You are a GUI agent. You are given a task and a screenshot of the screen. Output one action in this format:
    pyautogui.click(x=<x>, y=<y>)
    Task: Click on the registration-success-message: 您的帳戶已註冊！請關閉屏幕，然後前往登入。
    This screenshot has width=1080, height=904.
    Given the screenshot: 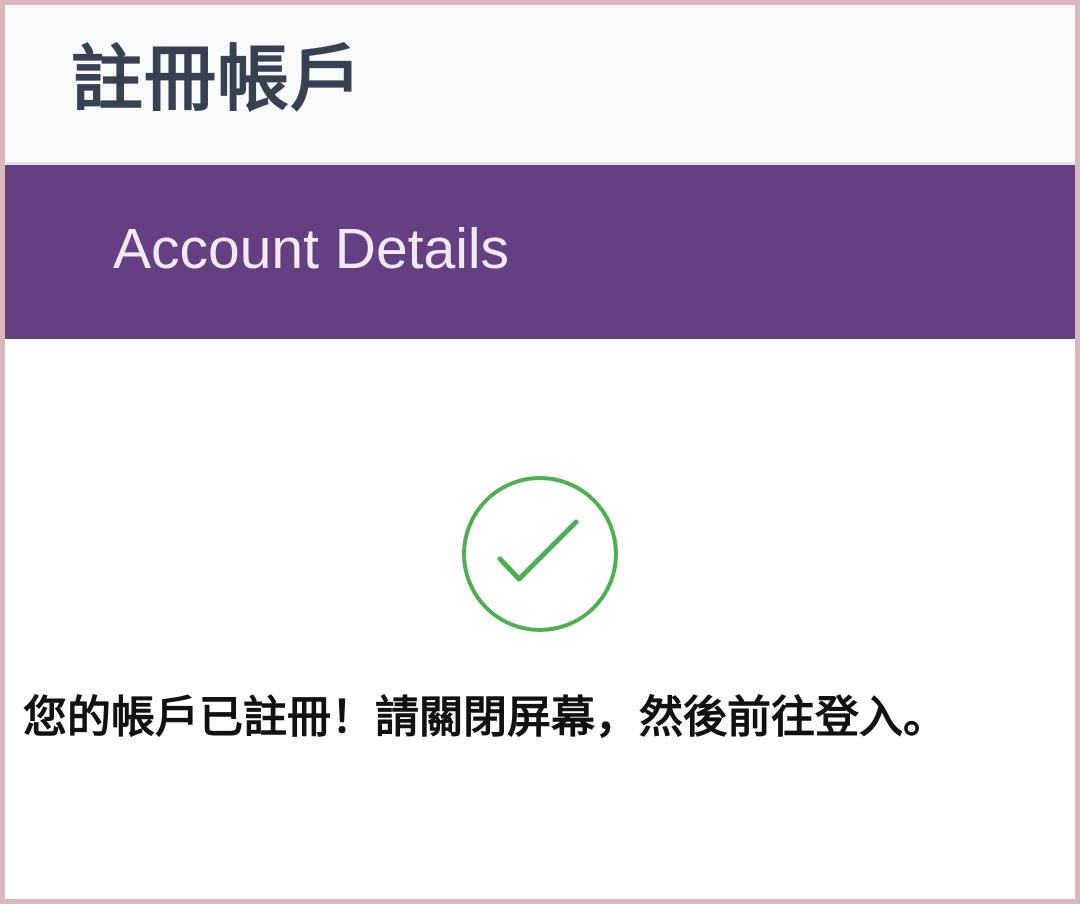 What is the action you would take?
    pyautogui.click(x=485, y=717)
    